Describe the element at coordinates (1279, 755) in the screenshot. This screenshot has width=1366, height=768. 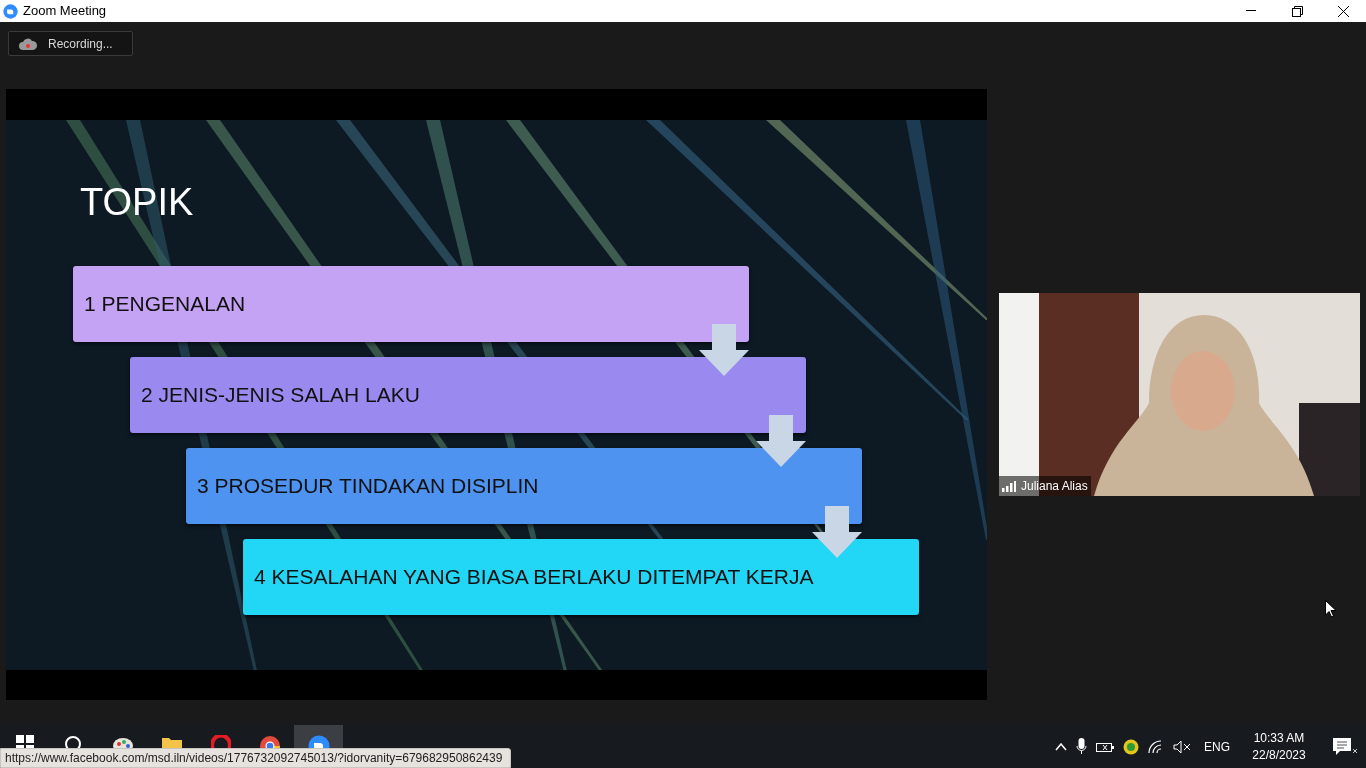
I see `clock-date: 22/8/2023` at that location.